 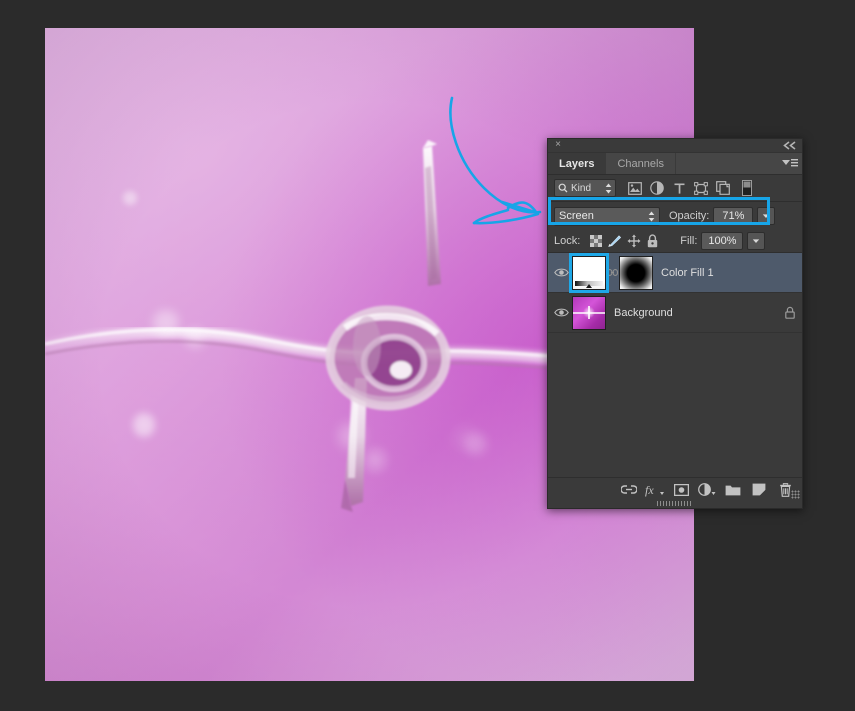 I want to click on lock-position-icon, so click(x=633, y=241).